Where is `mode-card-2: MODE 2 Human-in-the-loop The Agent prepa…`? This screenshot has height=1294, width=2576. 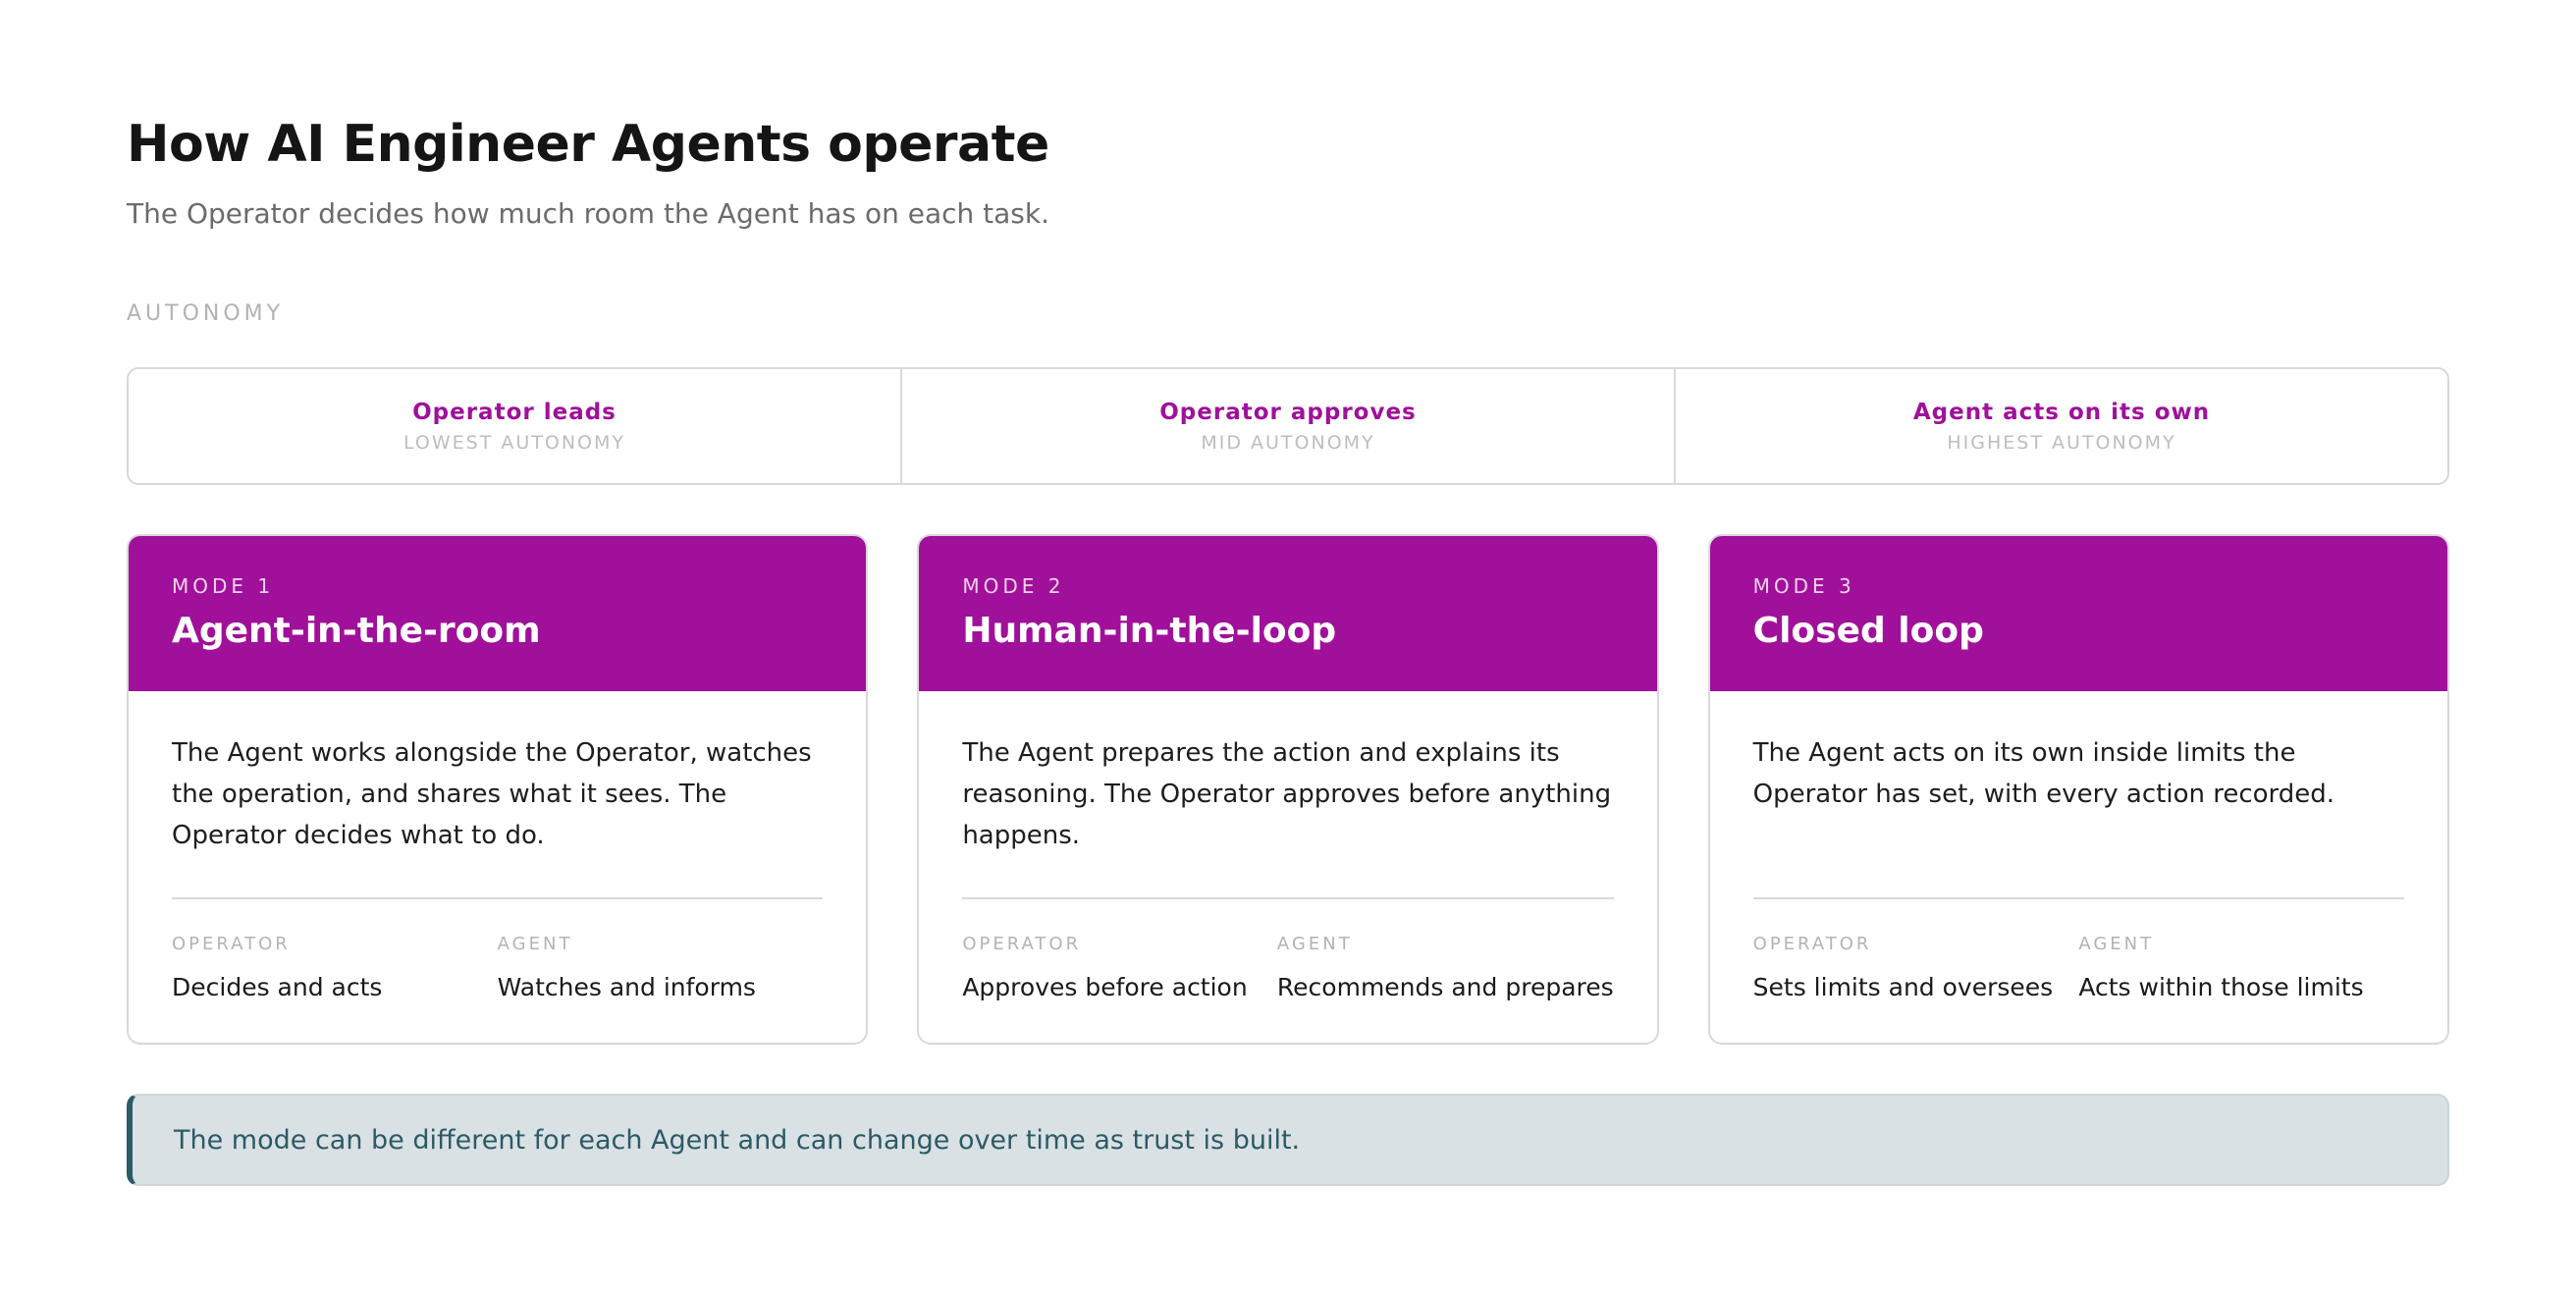
mode-card-2: MODE 2 Human-in-the-loop The Agent prepa… is located at coordinates (1288, 790).